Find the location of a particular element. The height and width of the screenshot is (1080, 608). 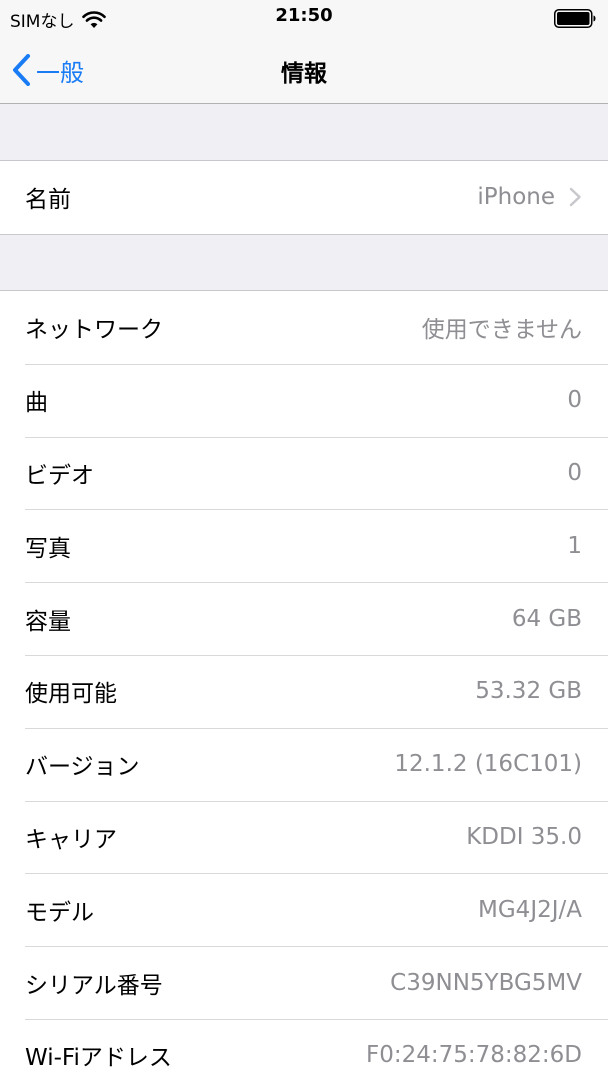

info-row-photos: 写真 1 is located at coordinates (304, 545).